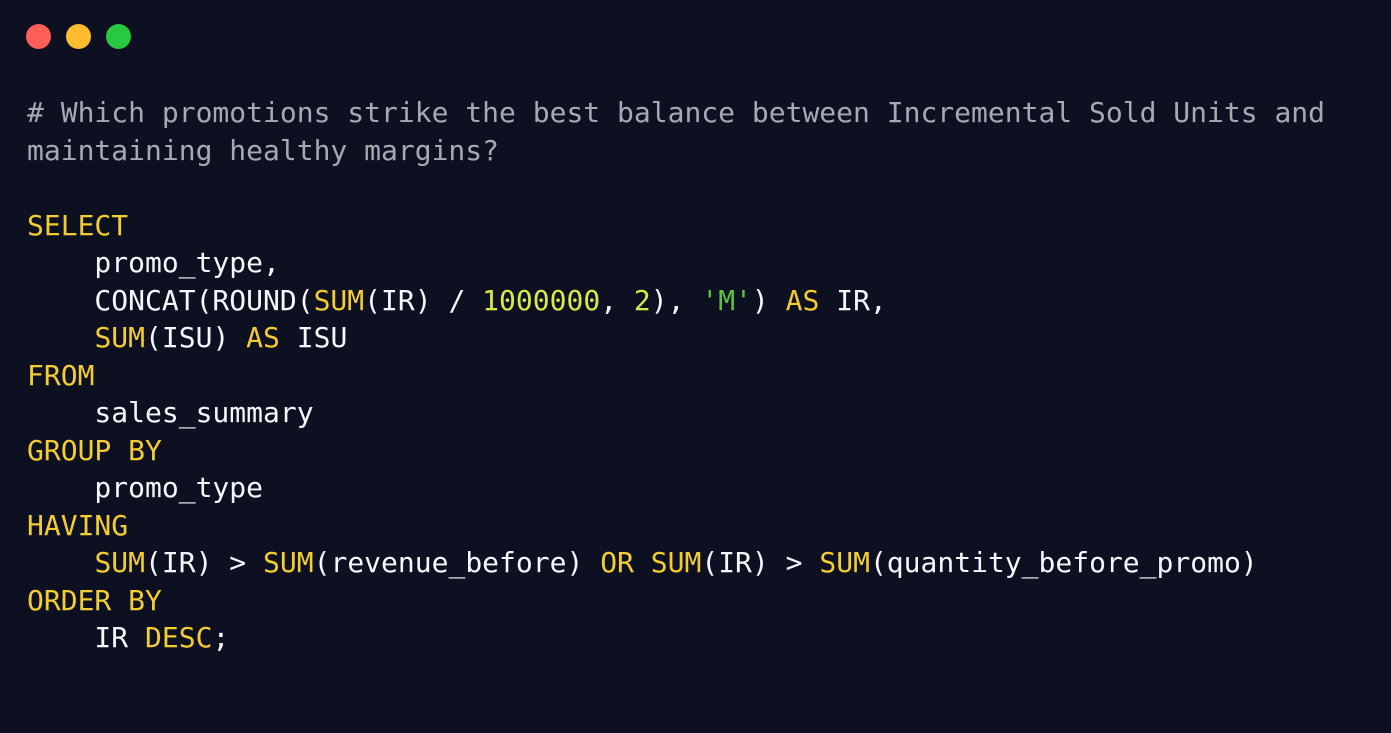 This screenshot has width=1391, height=733. What do you see at coordinates (94, 450) in the screenshot?
I see `code-token-keyword: GROUP BY` at bounding box center [94, 450].